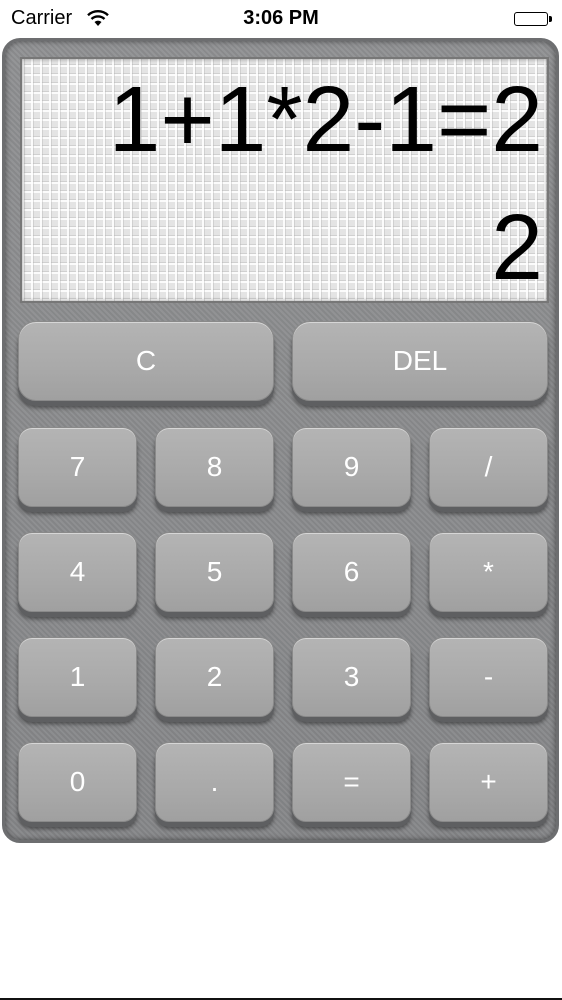 The image size is (562, 1000). Describe the element at coordinates (214, 467) in the screenshot. I see `digit-8-button: 8` at that location.